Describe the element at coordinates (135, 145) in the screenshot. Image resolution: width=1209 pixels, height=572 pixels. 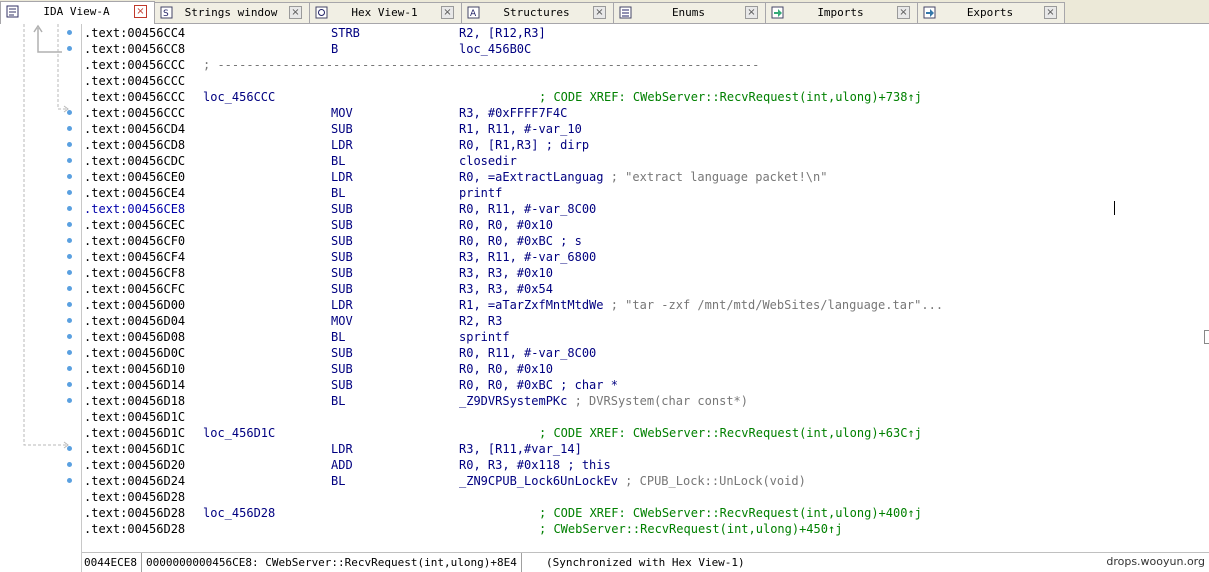
I see `address: .text:00456CD8` at that location.